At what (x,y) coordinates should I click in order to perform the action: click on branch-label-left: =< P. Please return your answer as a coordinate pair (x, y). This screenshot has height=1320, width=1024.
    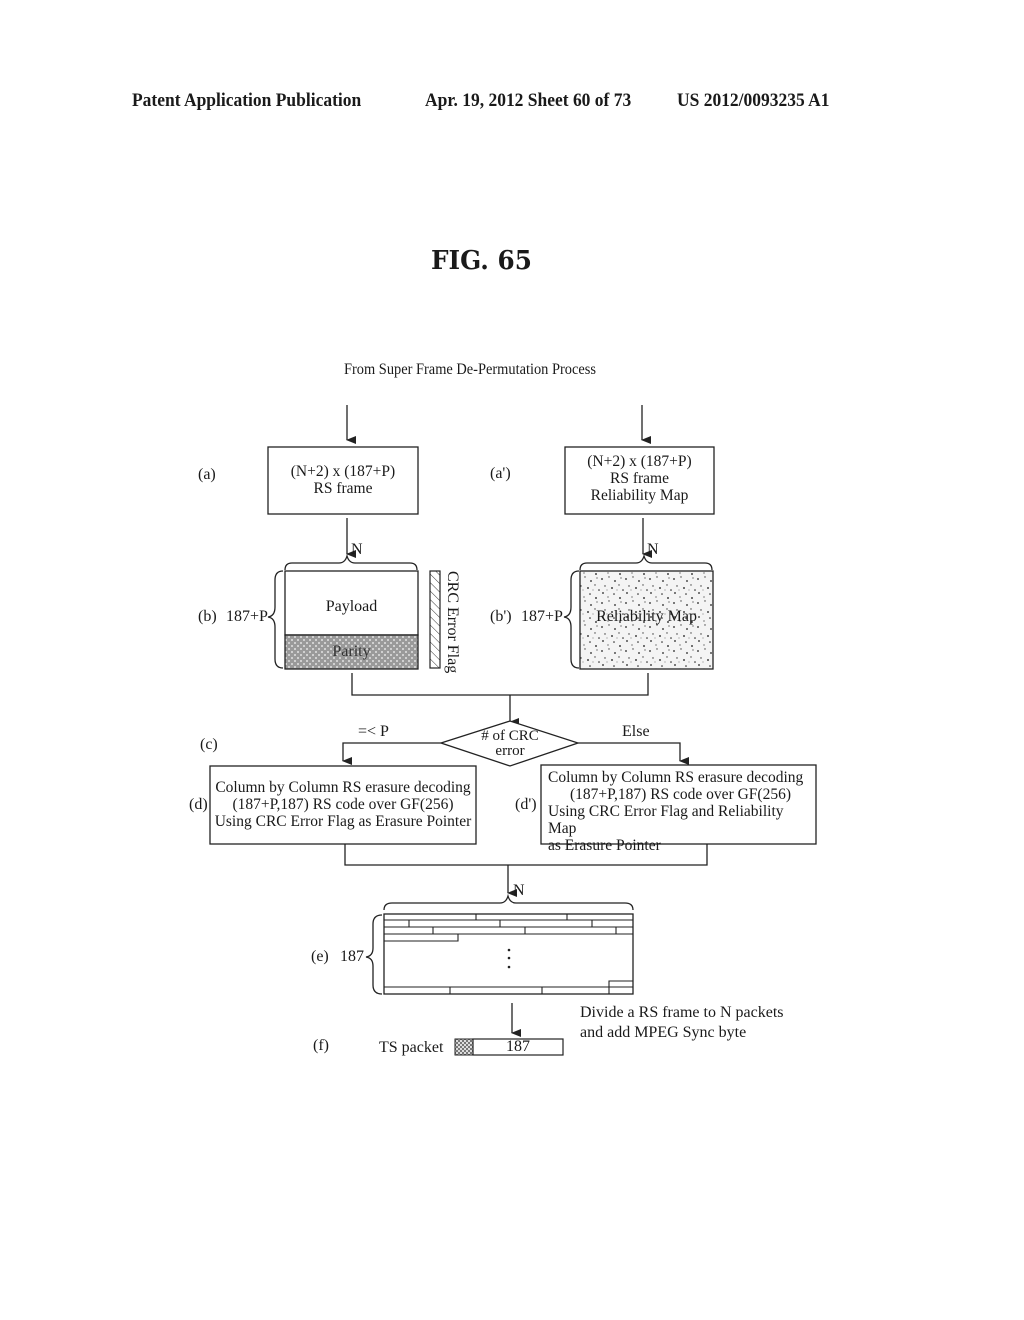
    Looking at the image, I should click on (373, 731).